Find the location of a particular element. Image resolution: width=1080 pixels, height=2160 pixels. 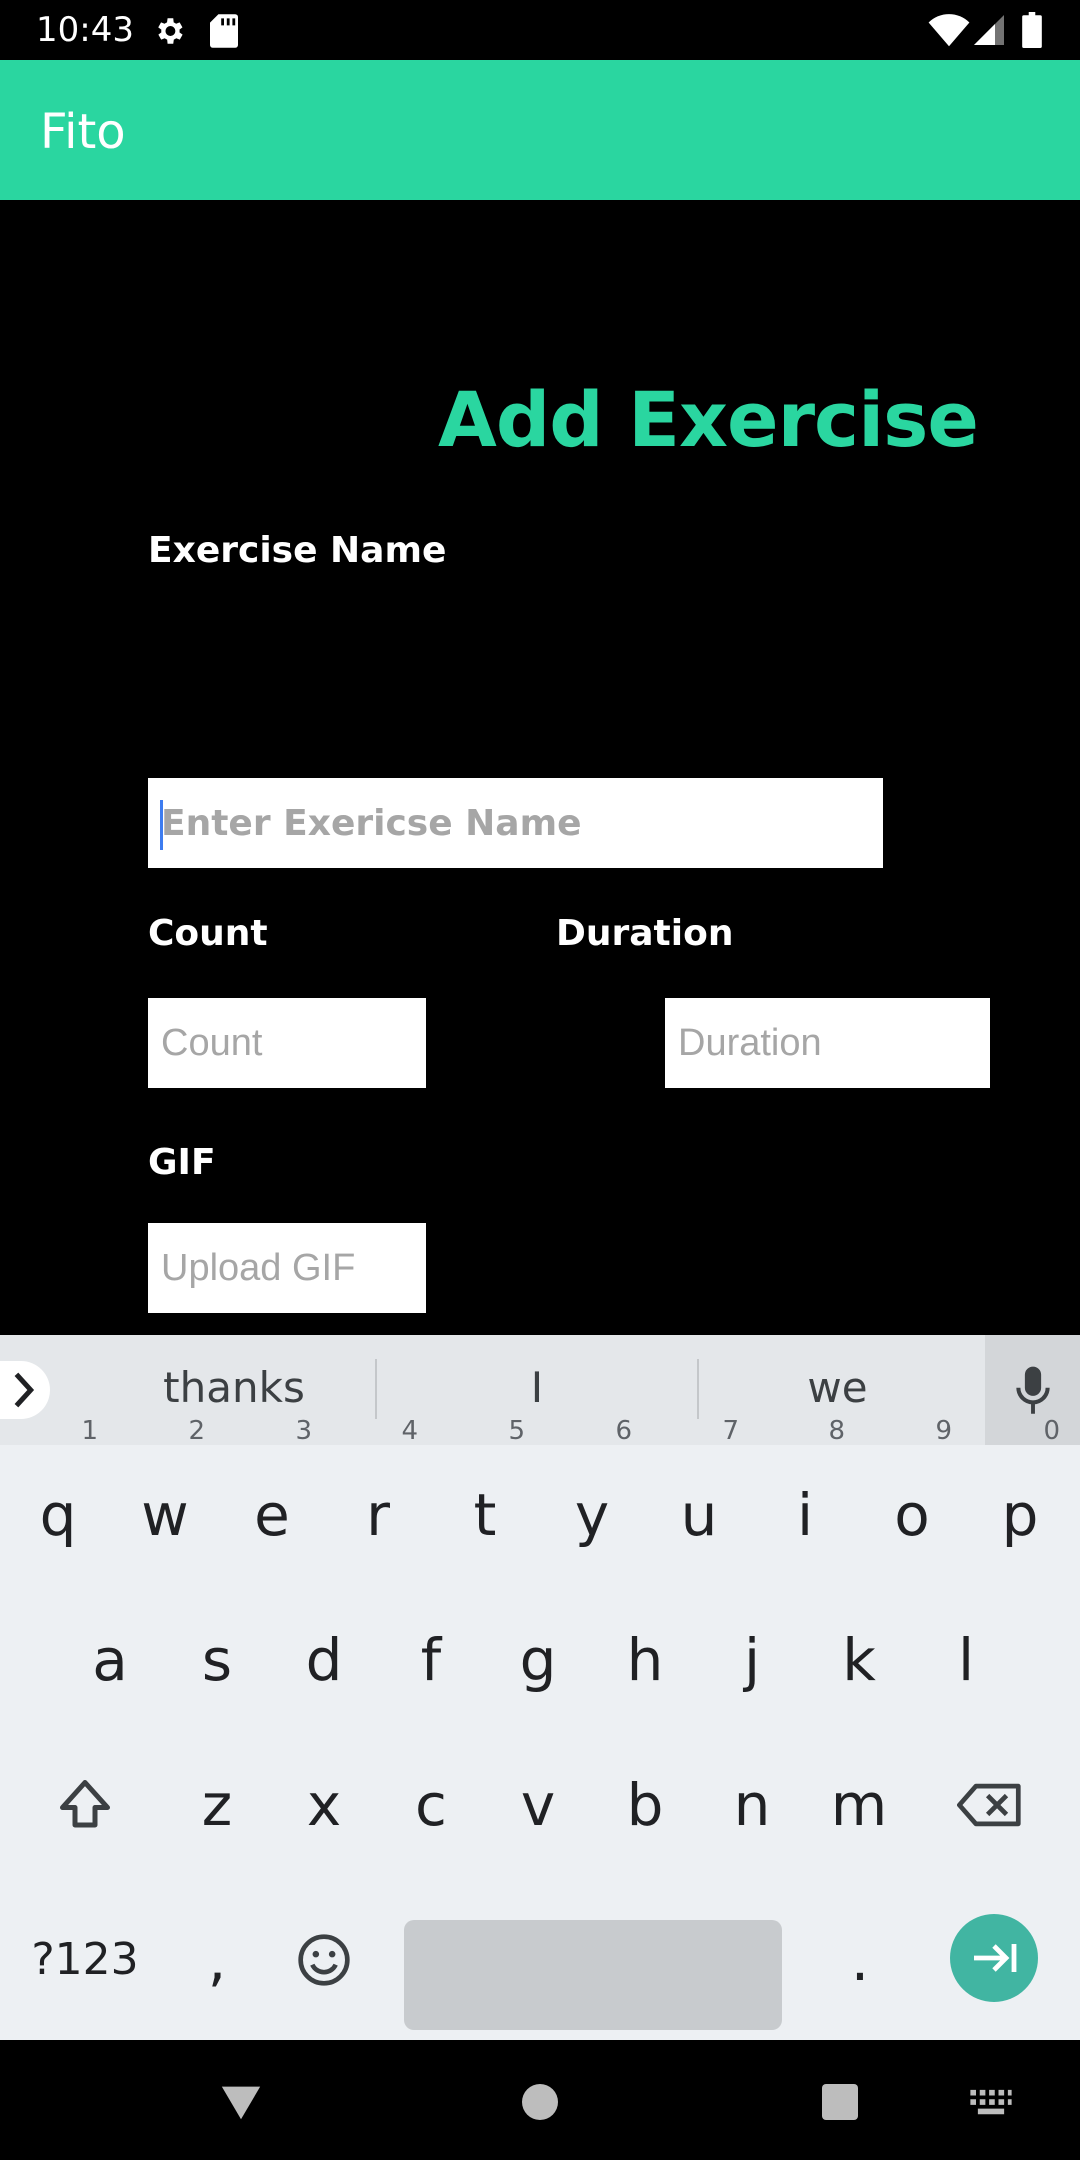

key-g: g is located at coordinates (538, 1660).